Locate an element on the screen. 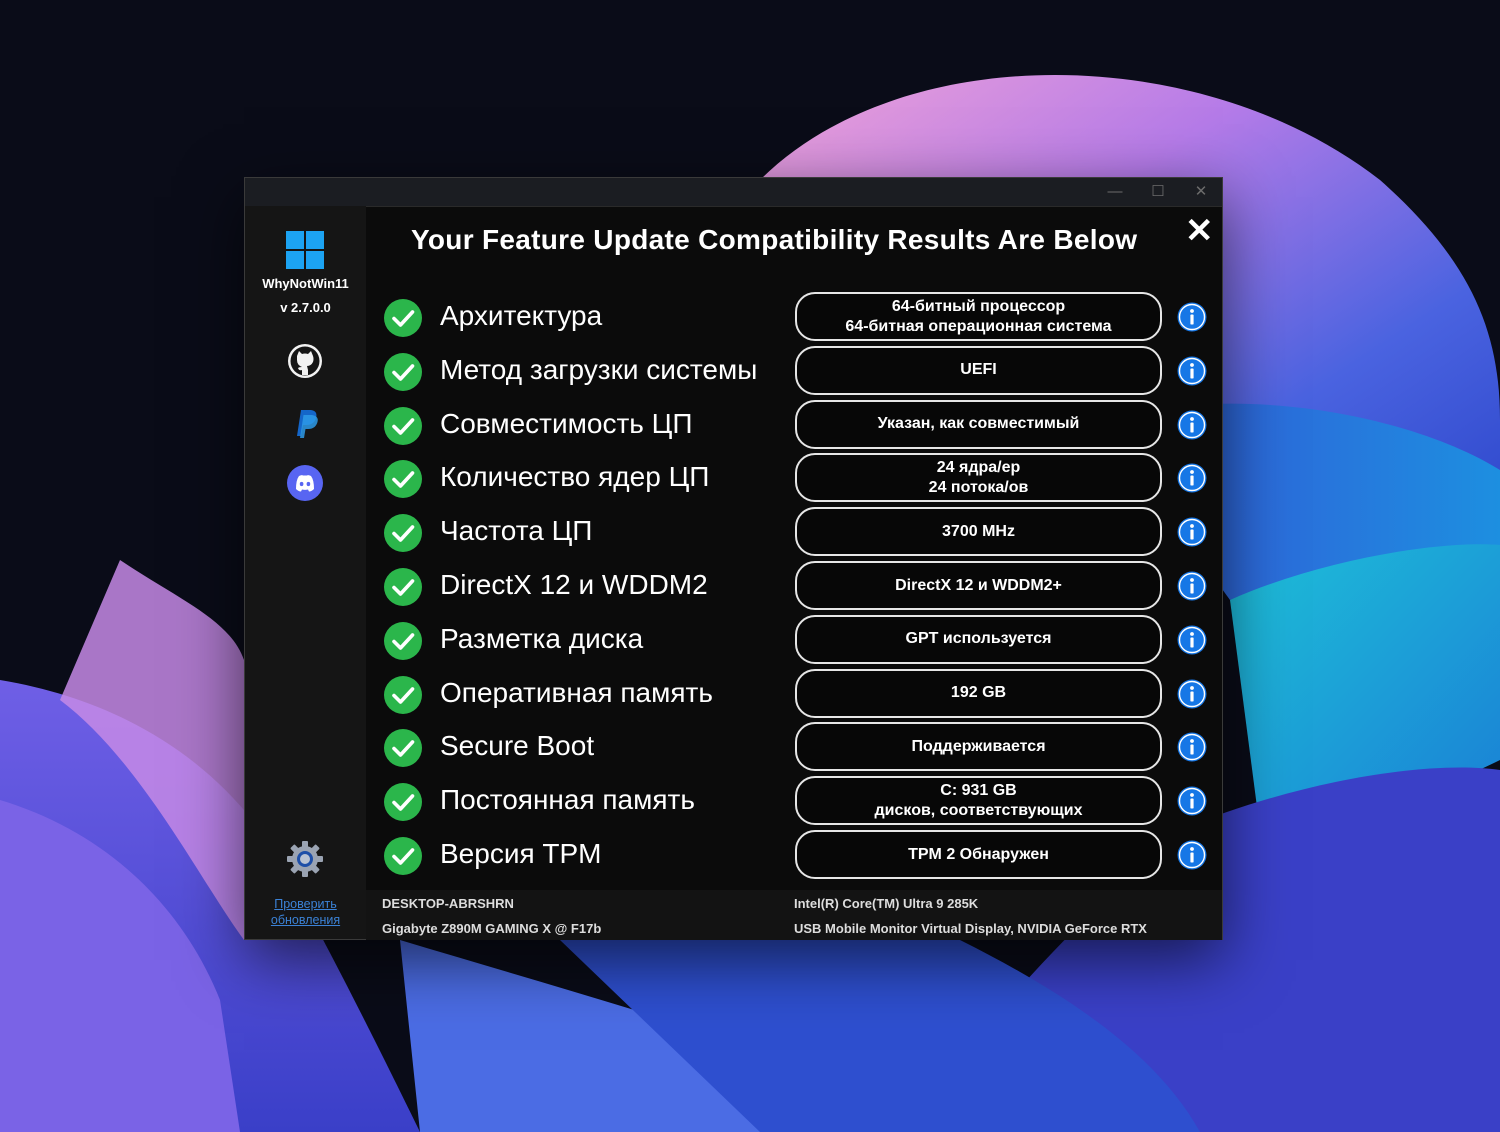 The width and height of the screenshot is (1500, 1132). result-label: Совместимость ЦП is located at coordinates (566, 423).